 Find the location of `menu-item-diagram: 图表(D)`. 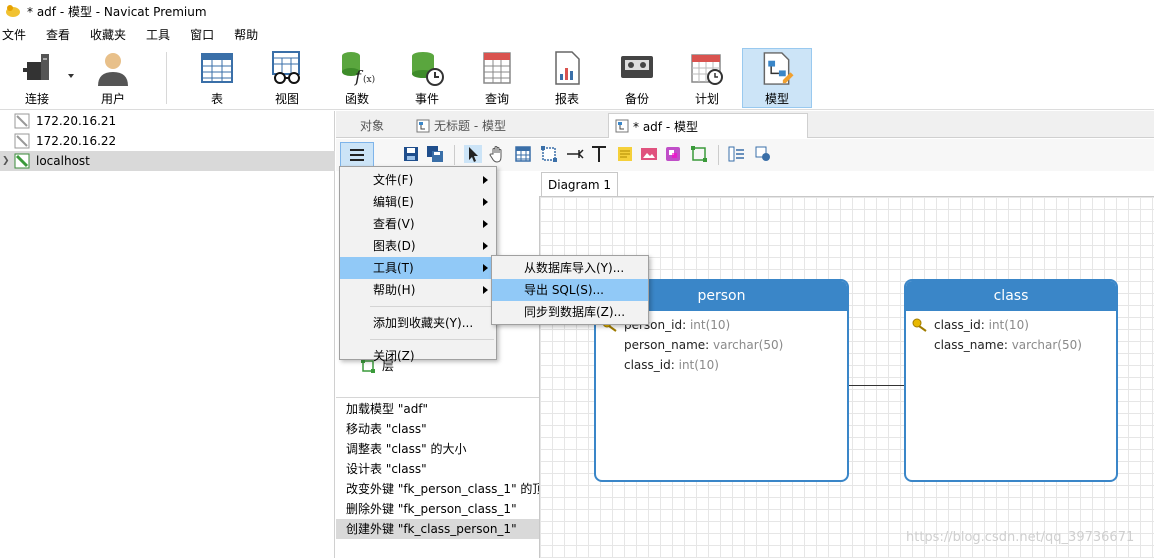

menu-item-diagram: 图表(D) is located at coordinates (418, 246).